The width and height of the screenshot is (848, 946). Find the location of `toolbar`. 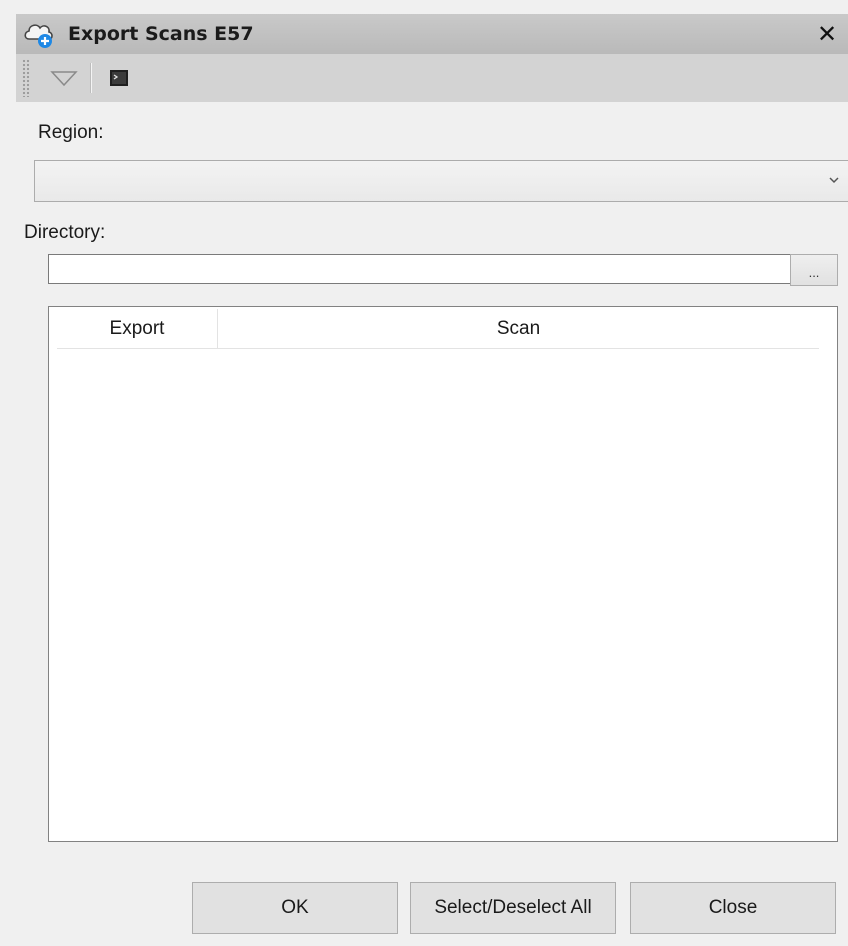

toolbar is located at coordinates (432, 78).